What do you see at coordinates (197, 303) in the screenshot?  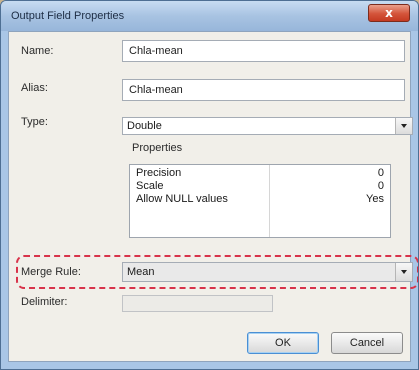 I see `delimiter-input` at bounding box center [197, 303].